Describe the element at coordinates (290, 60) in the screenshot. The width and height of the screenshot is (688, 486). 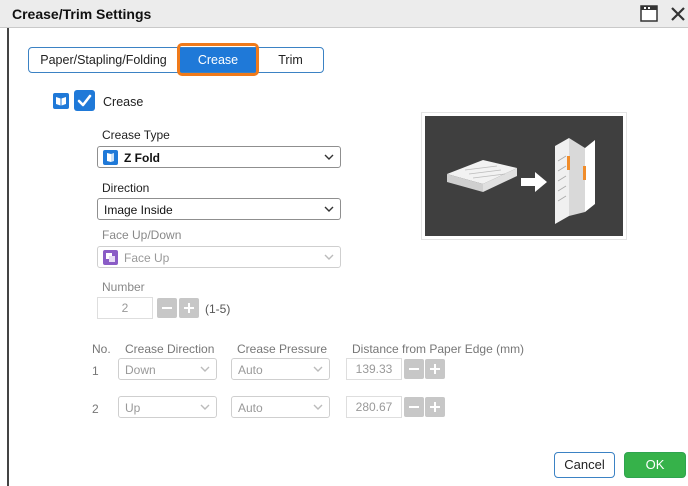
I see `tab-trim: Trim` at that location.